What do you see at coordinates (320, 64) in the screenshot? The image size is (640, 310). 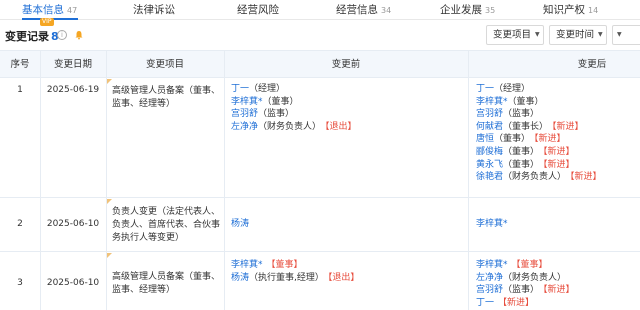 I see `table-header: 序号 变更日期 变更项目 变更前 变更后` at bounding box center [320, 64].